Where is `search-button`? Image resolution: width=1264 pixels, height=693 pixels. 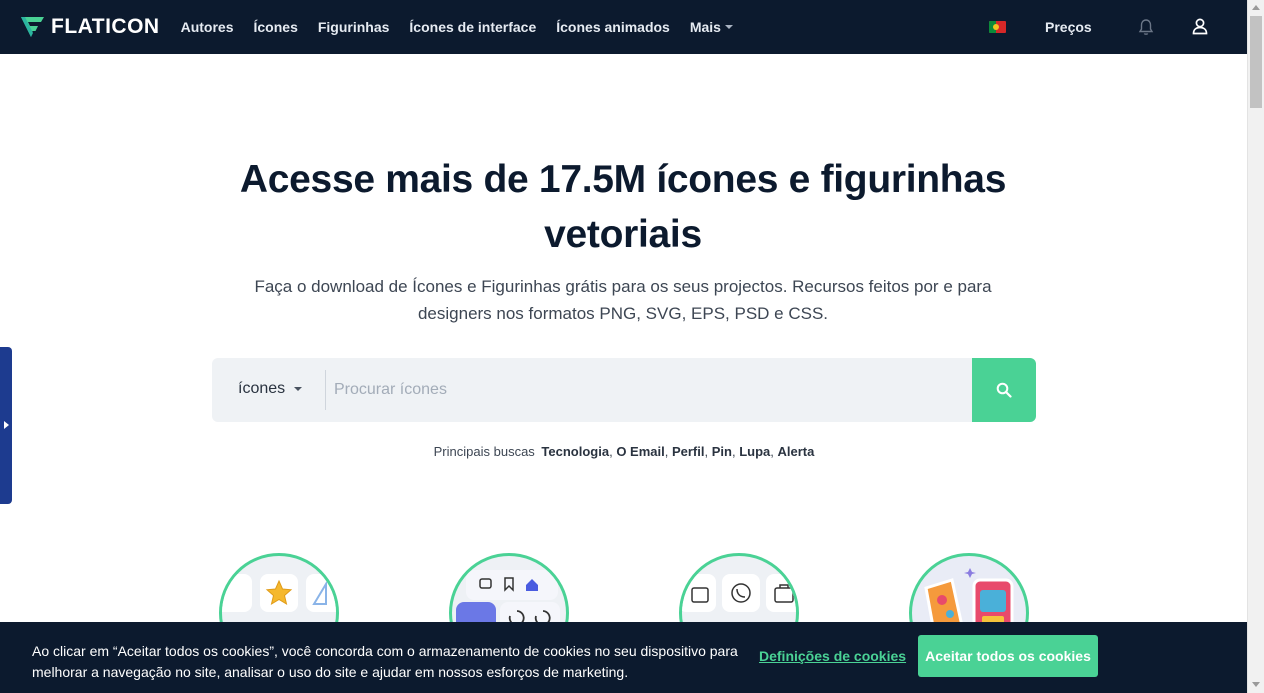
search-button is located at coordinates (1004, 390).